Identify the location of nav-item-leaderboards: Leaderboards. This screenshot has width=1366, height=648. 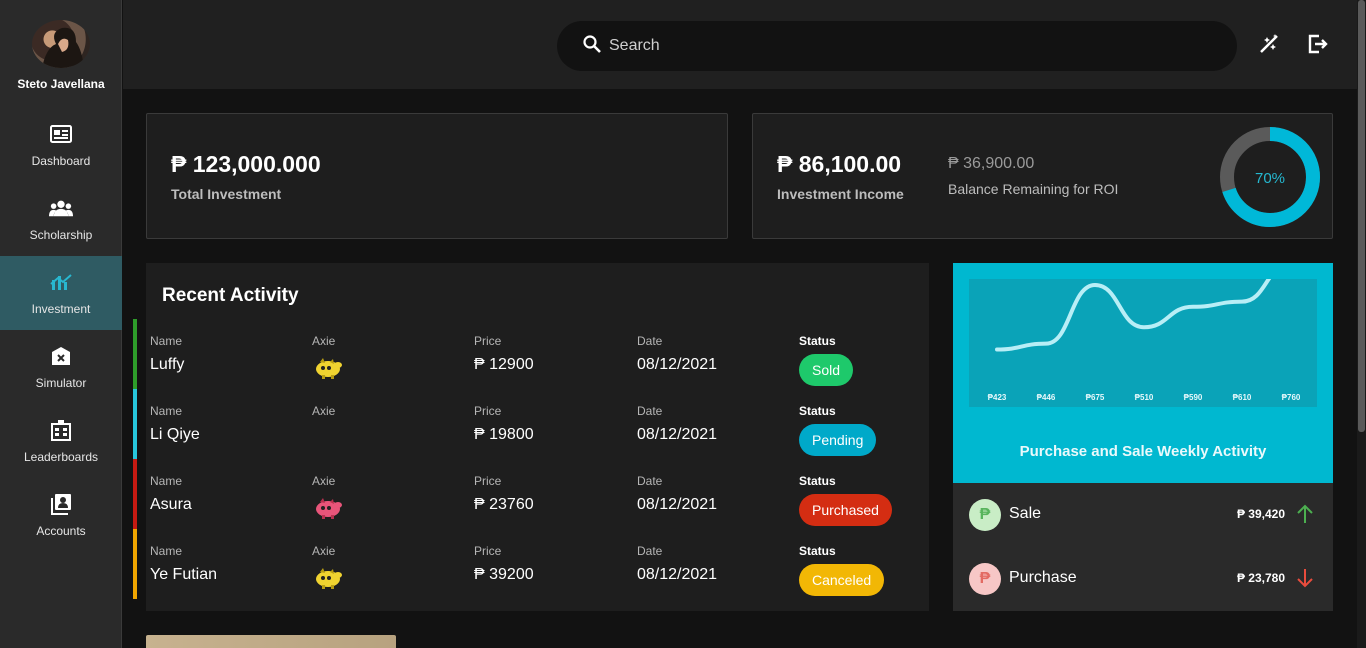
(61, 441).